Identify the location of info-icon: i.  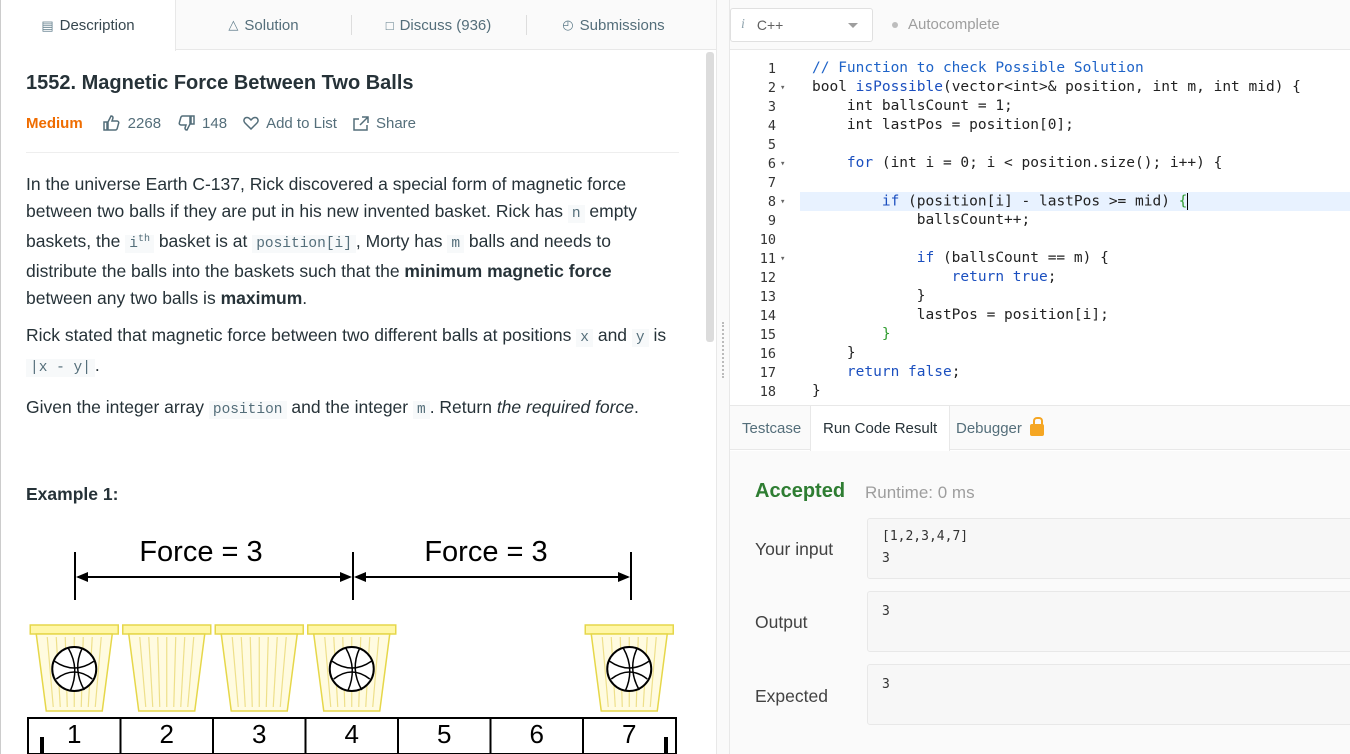
(743, 24).